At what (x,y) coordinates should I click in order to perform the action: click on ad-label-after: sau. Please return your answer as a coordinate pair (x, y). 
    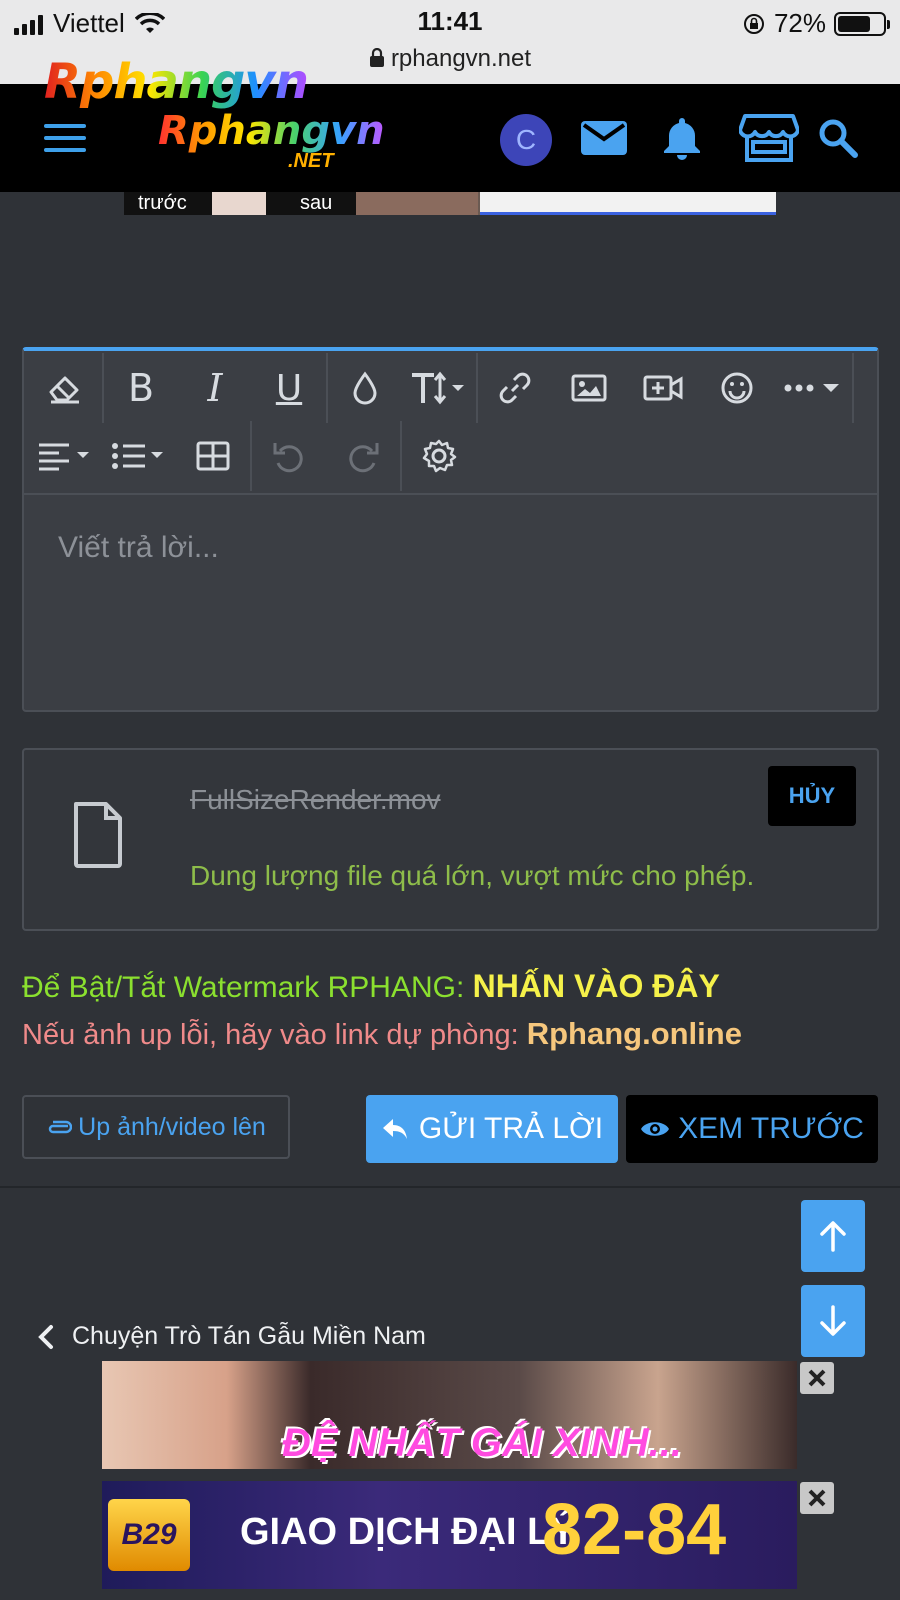
    Looking at the image, I should click on (316, 203).